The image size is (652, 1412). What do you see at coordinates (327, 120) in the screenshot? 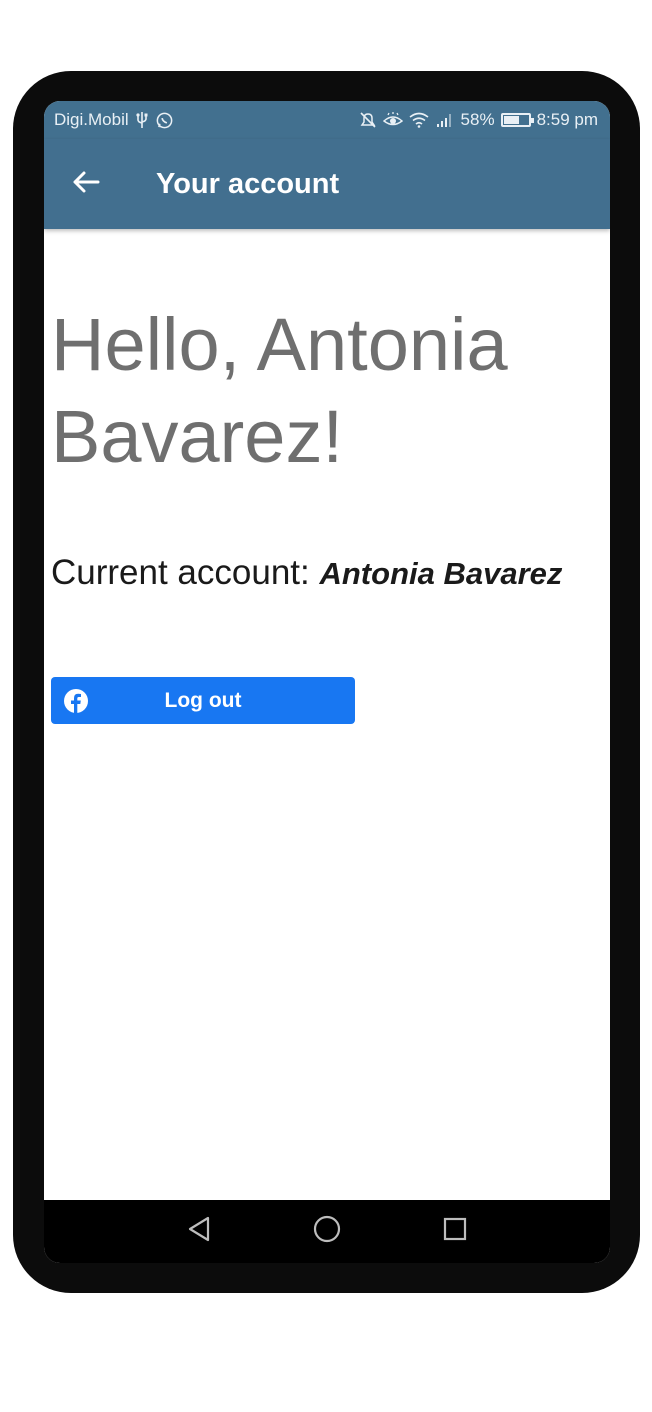
I see `status-bar: Digi.Mobil 58% 8:59 pm` at bounding box center [327, 120].